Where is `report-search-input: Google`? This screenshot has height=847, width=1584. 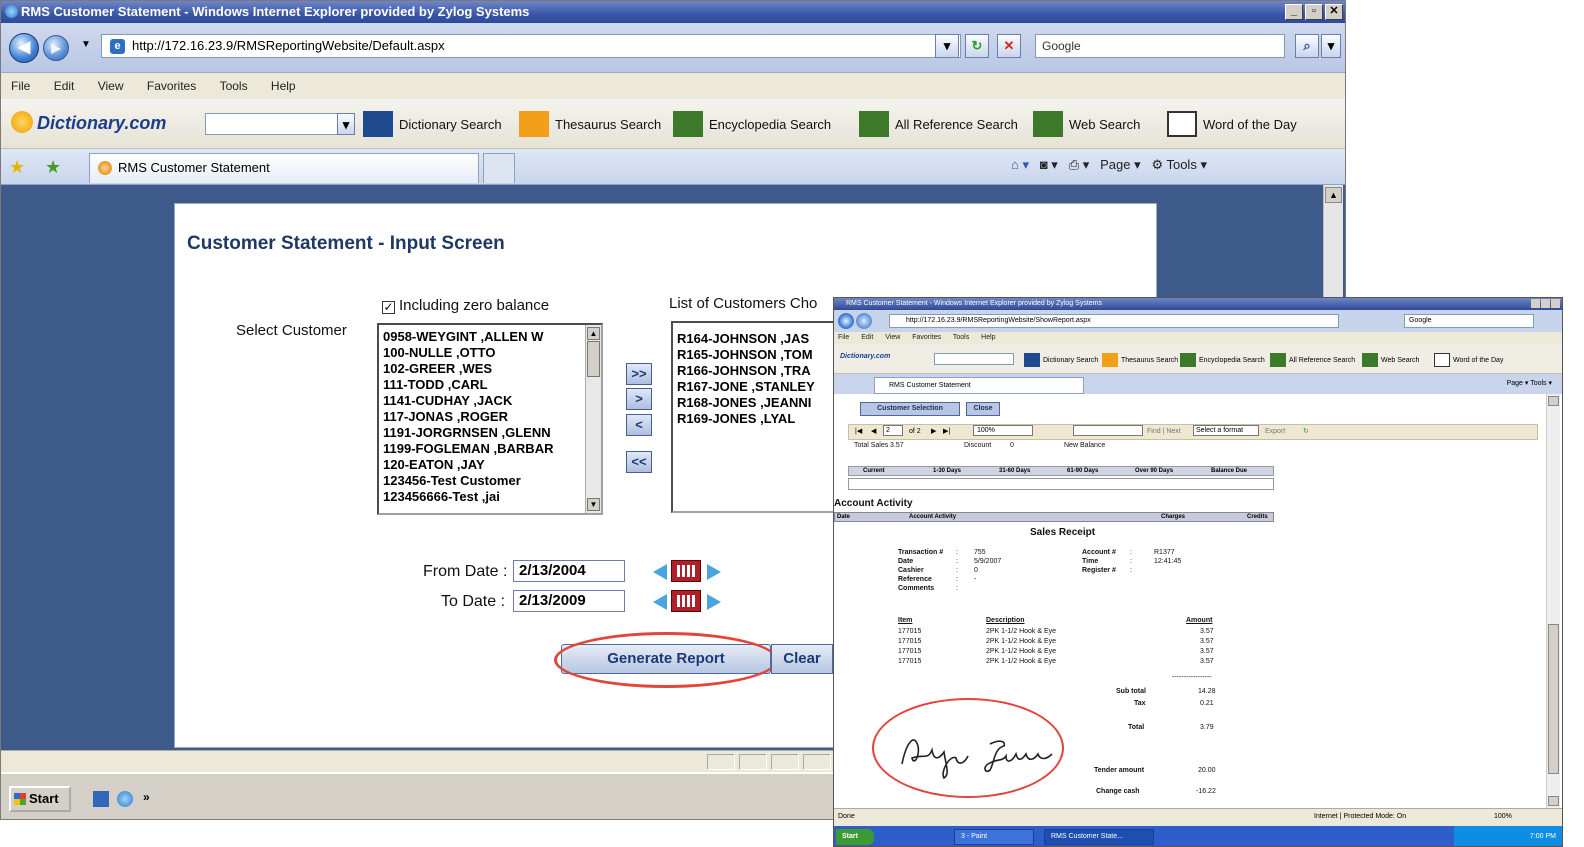 report-search-input: Google is located at coordinates (1469, 321).